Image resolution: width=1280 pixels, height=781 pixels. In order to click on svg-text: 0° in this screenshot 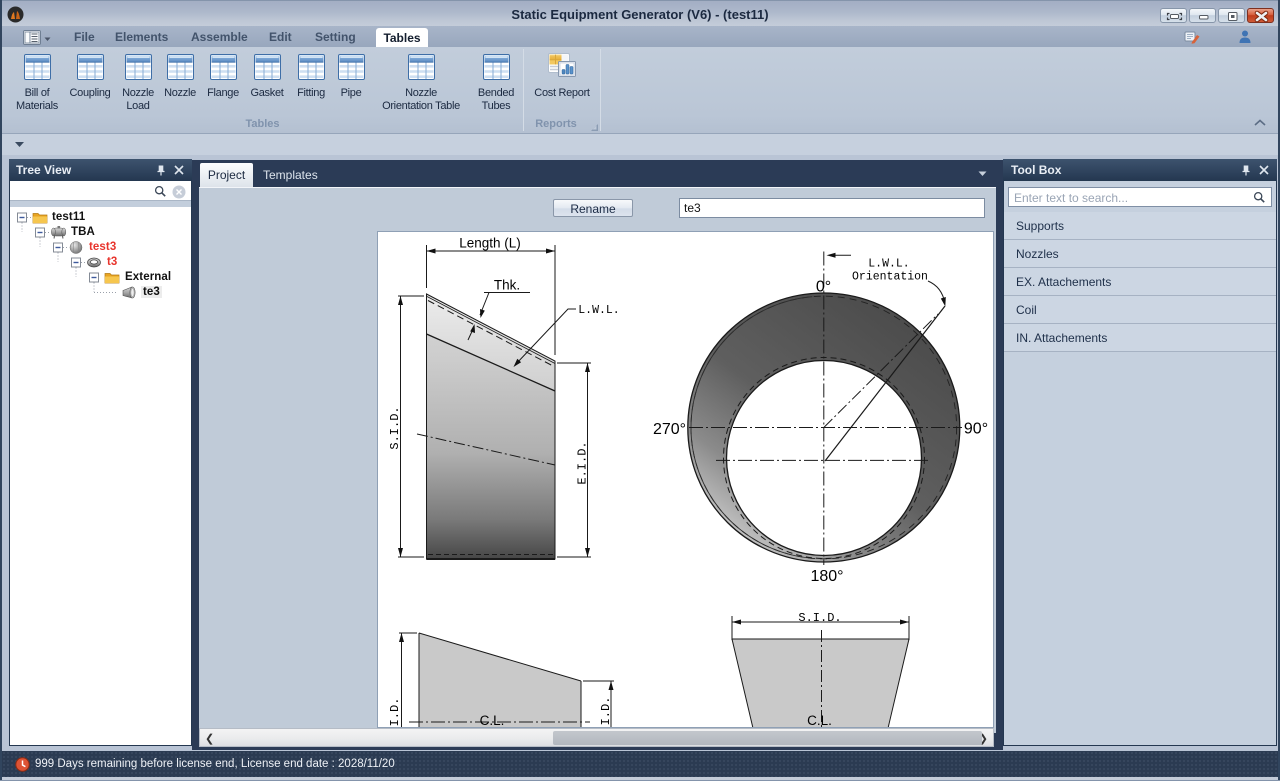, I will do `click(823, 287)`.